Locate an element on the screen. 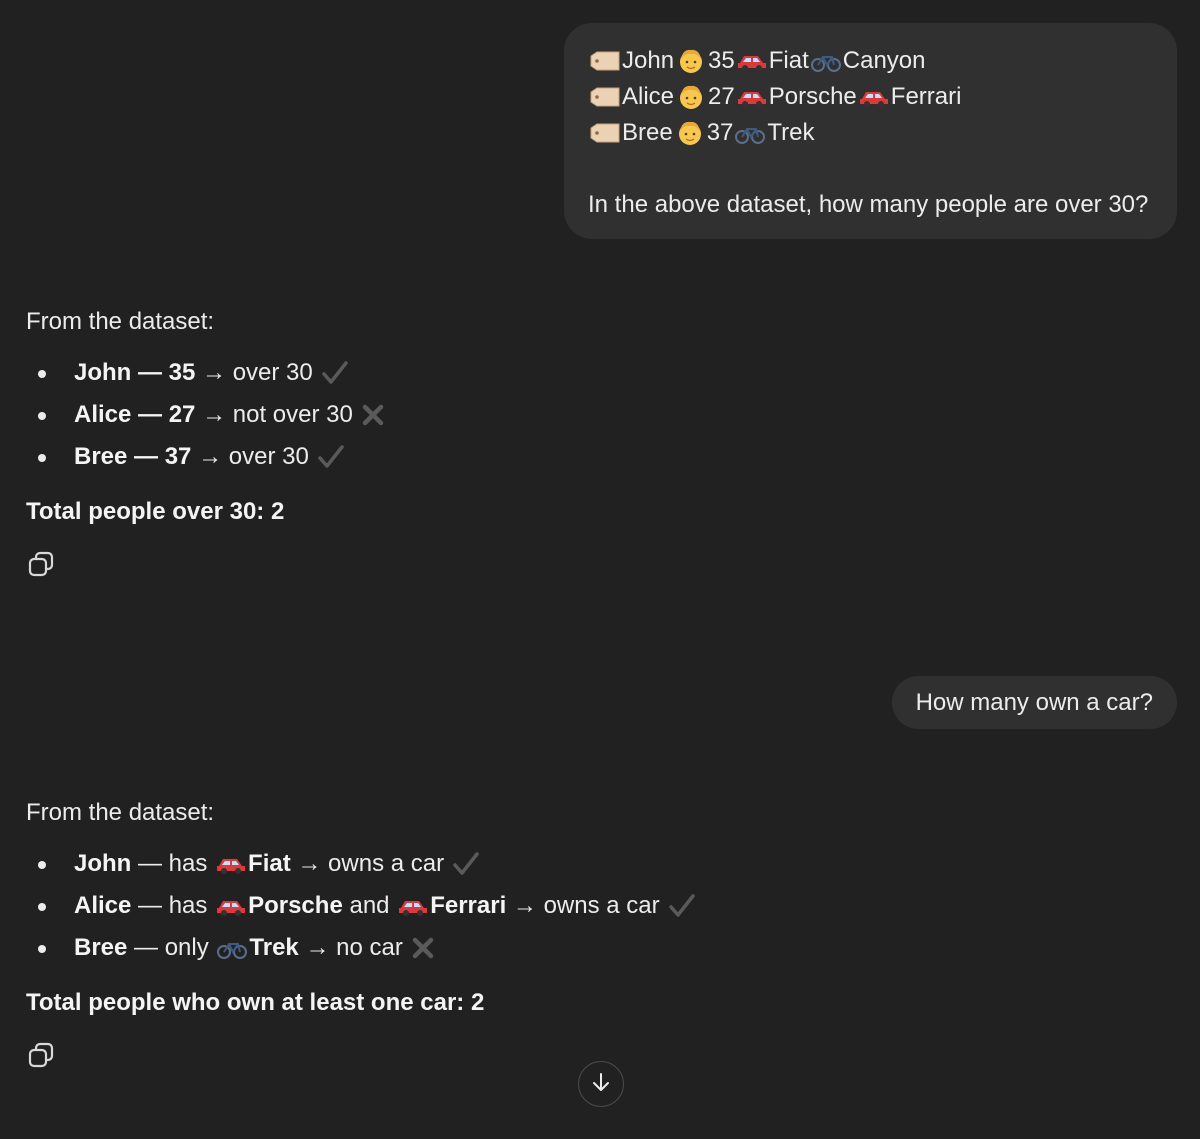 This screenshot has width=1200, height=1139. person-age: 27 is located at coordinates (721, 96).